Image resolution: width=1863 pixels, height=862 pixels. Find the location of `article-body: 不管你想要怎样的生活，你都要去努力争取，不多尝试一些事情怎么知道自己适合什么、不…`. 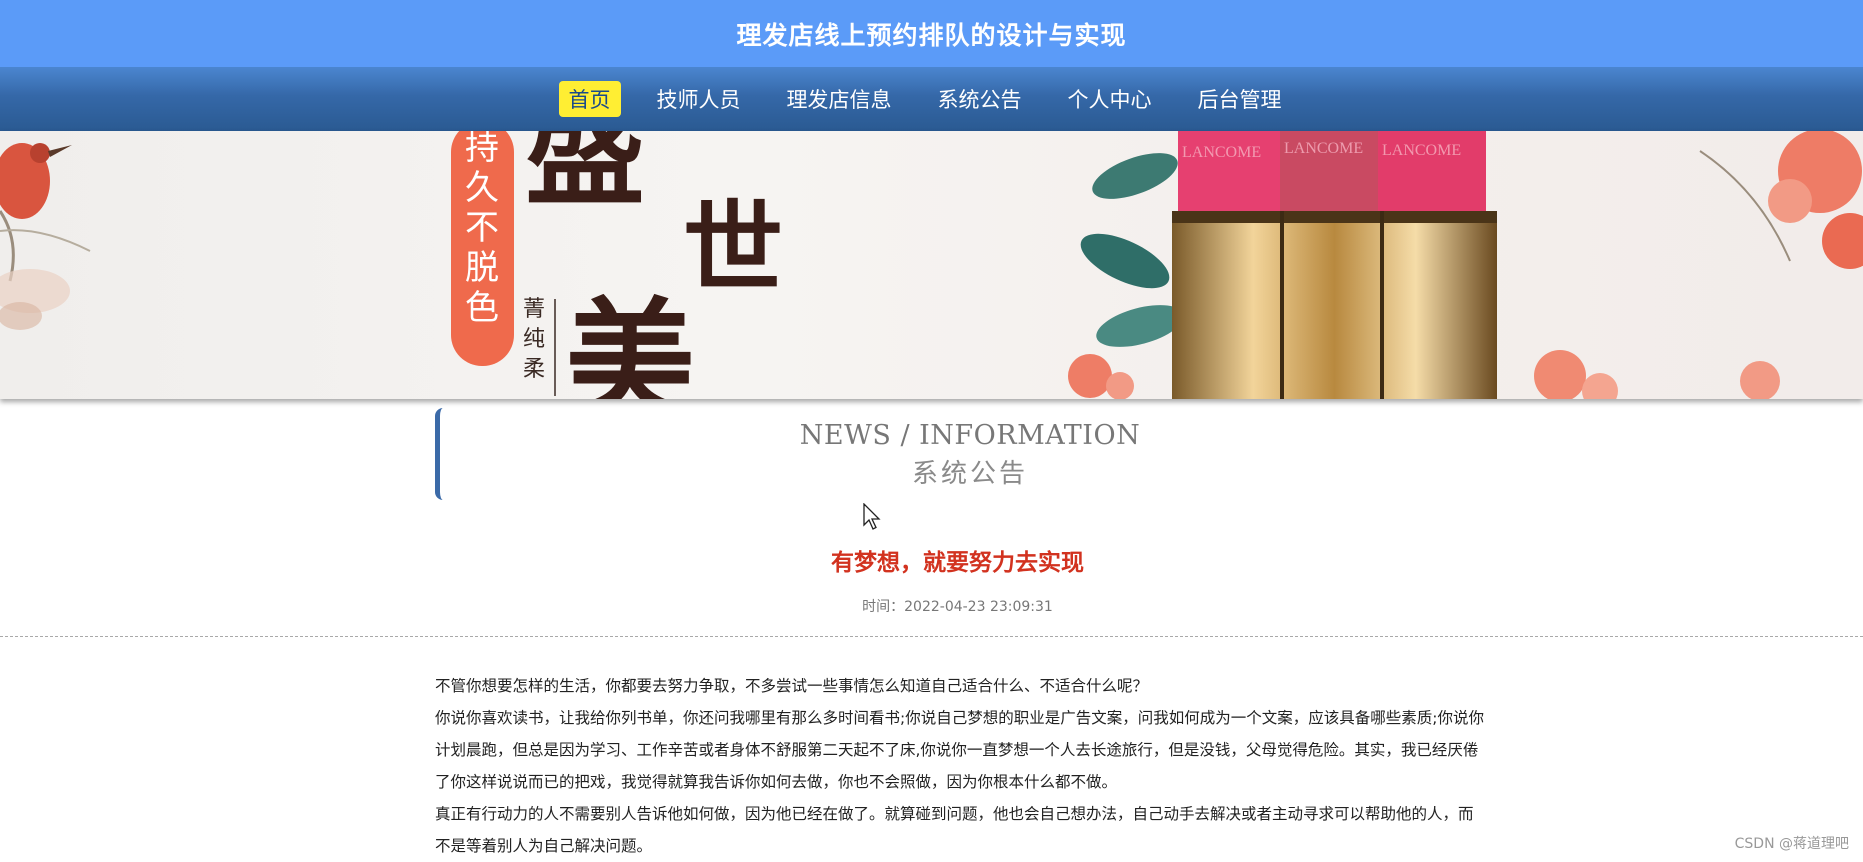

article-body: 不管你想要怎样的生活，你都要去努力争取，不多尝试一些事情怎么知道自己适合什么、不… is located at coordinates (960, 766).